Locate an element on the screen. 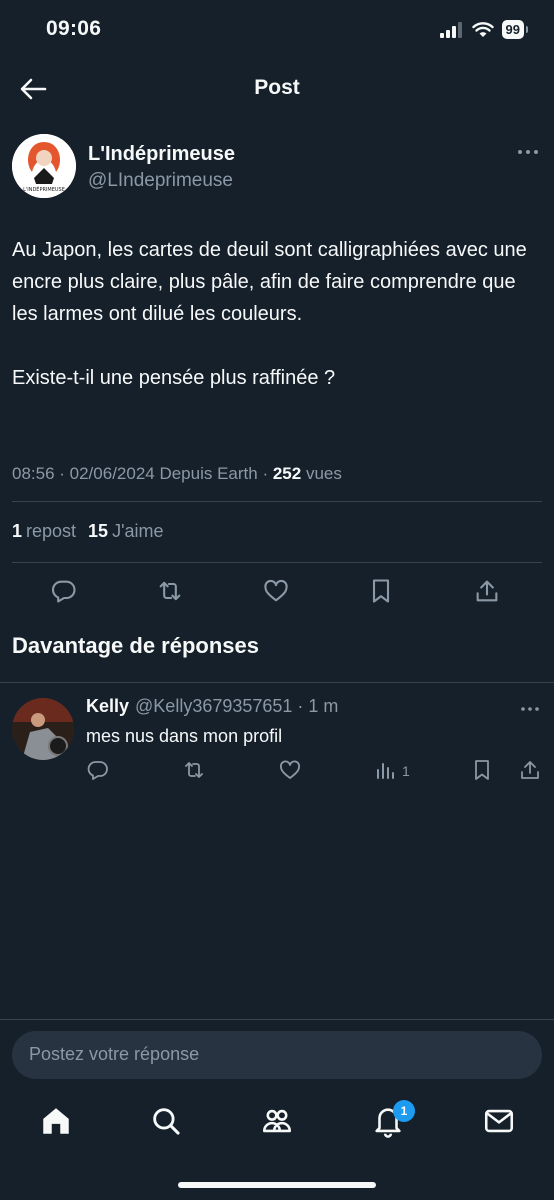 The height and width of the screenshot is (1200, 554). reply-avatar is located at coordinates (43, 729).